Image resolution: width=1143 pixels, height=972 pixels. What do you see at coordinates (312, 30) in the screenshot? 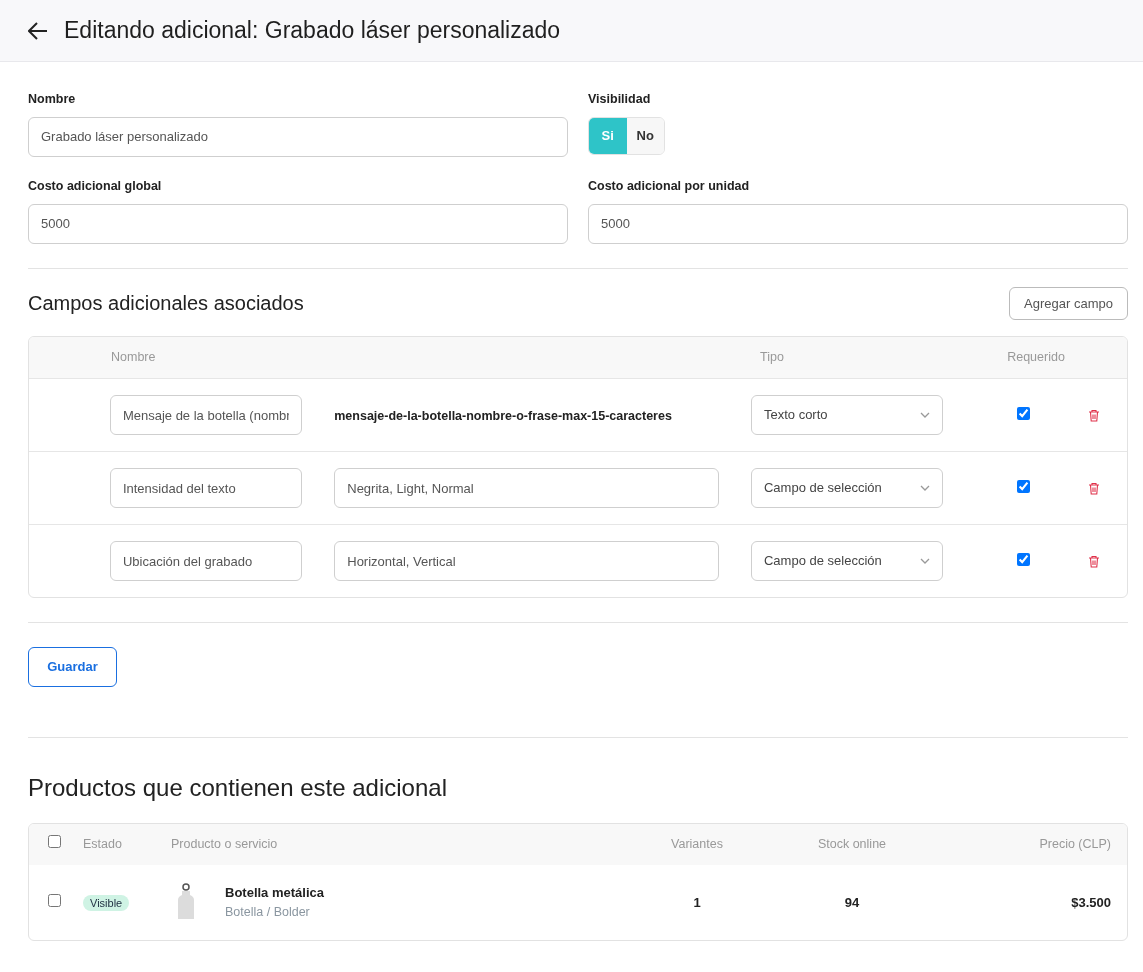
I see `page-title: Editando adicional: Grabado láser personalizado` at bounding box center [312, 30].